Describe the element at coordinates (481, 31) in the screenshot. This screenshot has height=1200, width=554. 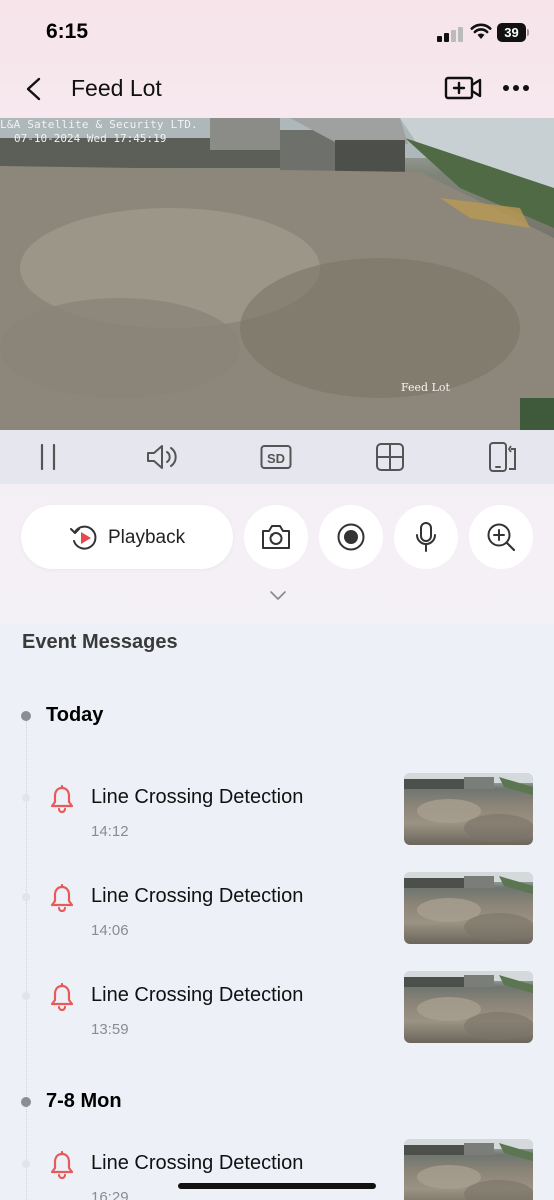
I see `wifi-icon` at that location.